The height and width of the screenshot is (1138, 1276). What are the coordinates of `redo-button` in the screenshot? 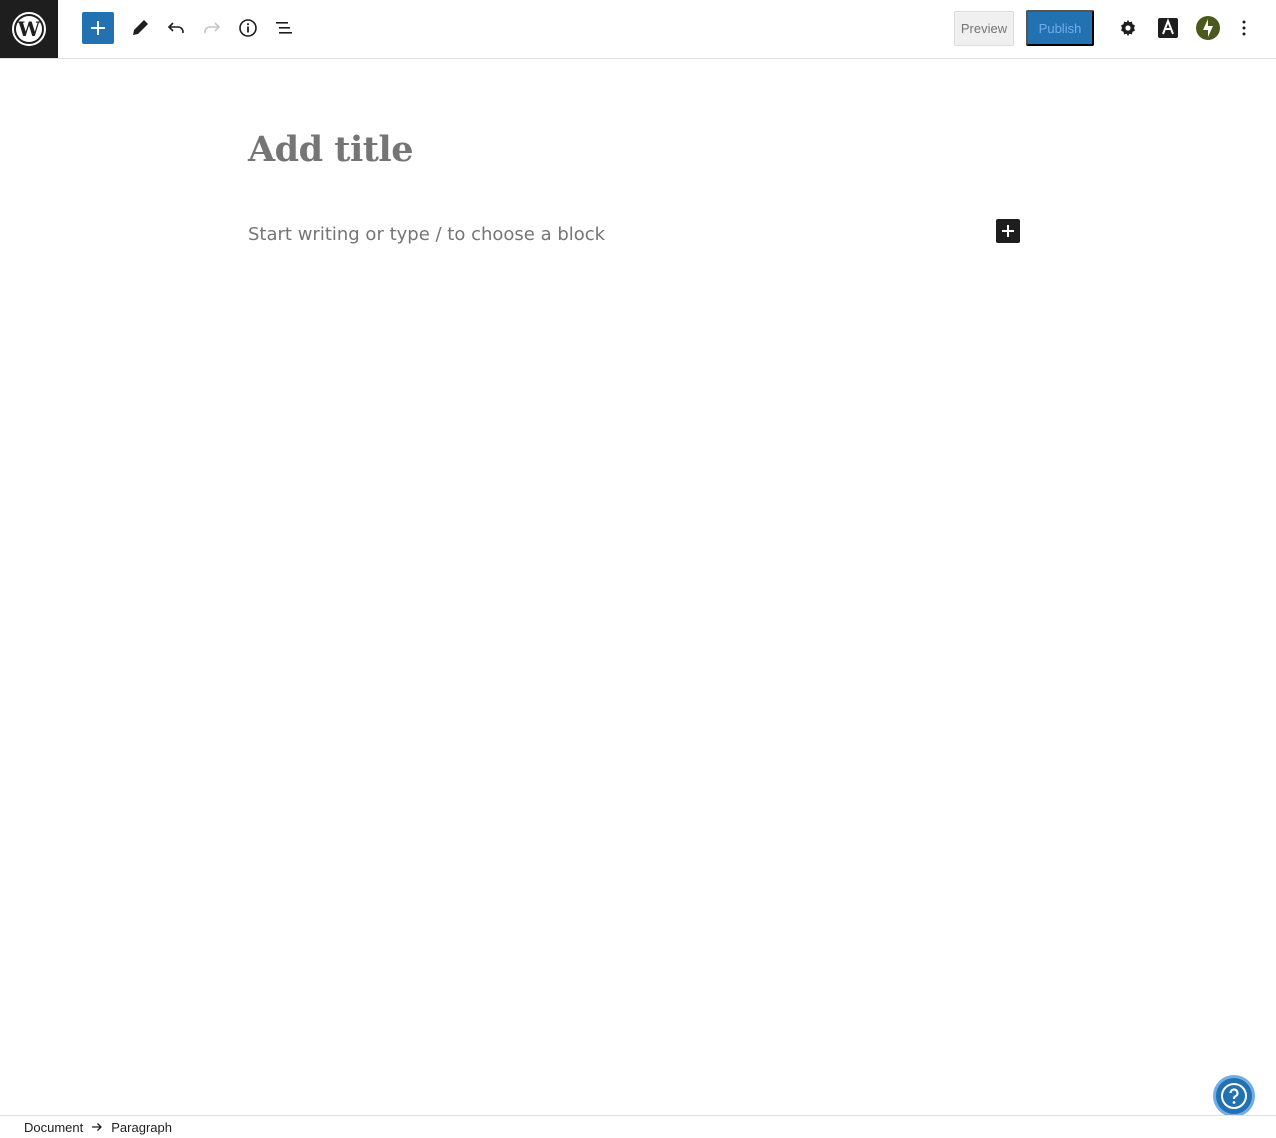 It's located at (212, 28).